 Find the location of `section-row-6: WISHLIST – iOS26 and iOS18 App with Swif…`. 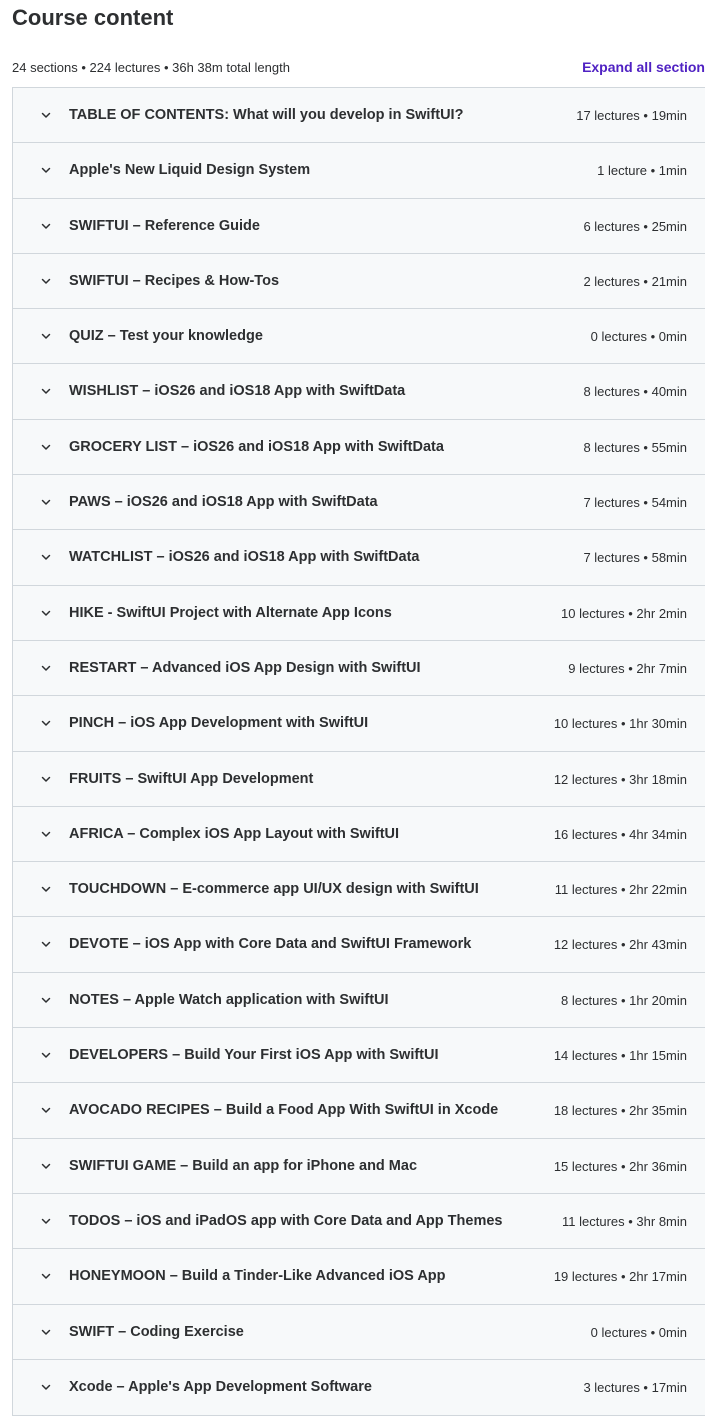

section-row-6: WISHLIST – iOS26 and iOS18 App with Swif… is located at coordinates (359, 392).